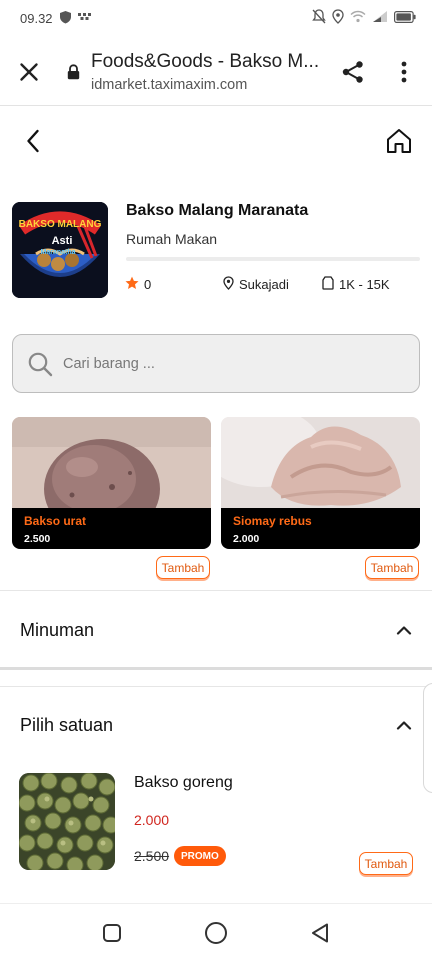 This screenshot has width=432, height=960. I want to click on share-icon, so click(353, 72).